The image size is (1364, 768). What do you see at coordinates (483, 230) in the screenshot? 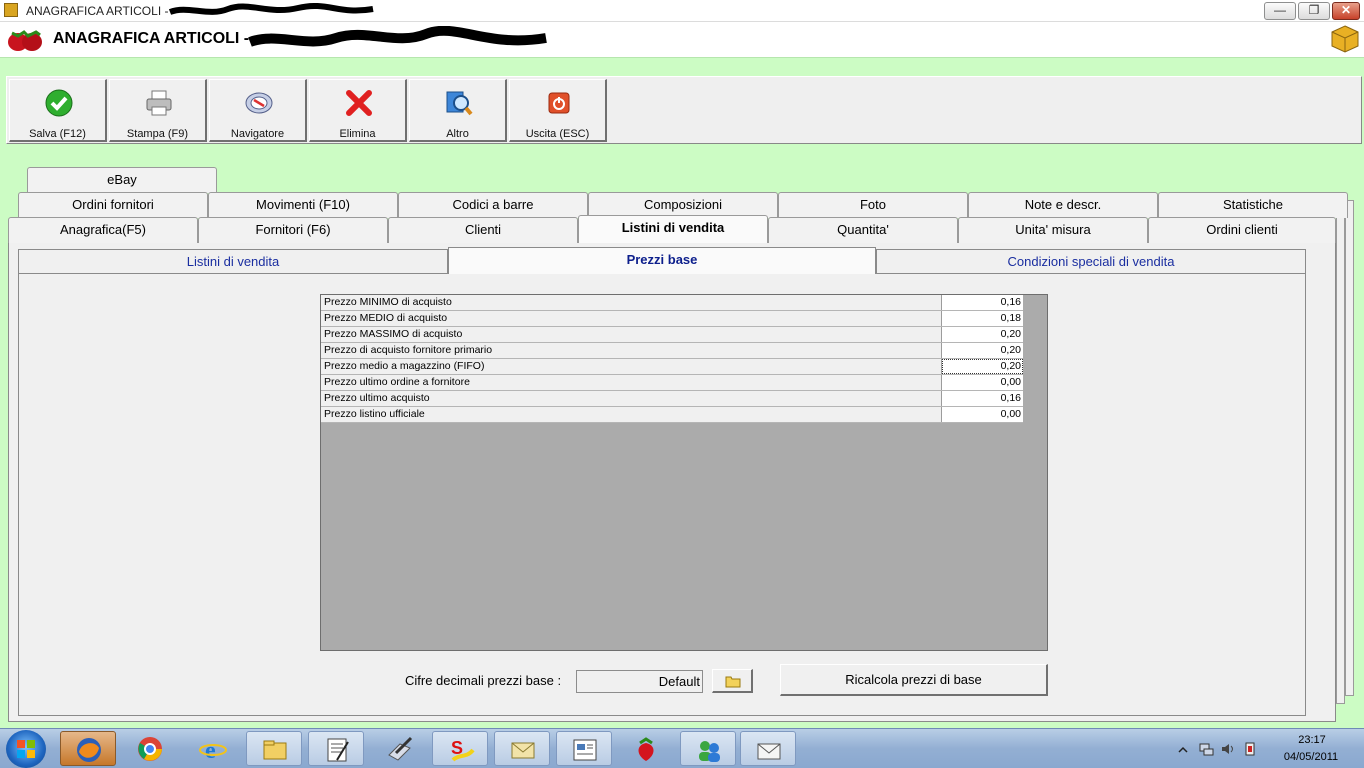
I see `tab-clienti: Clienti` at bounding box center [483, 230].